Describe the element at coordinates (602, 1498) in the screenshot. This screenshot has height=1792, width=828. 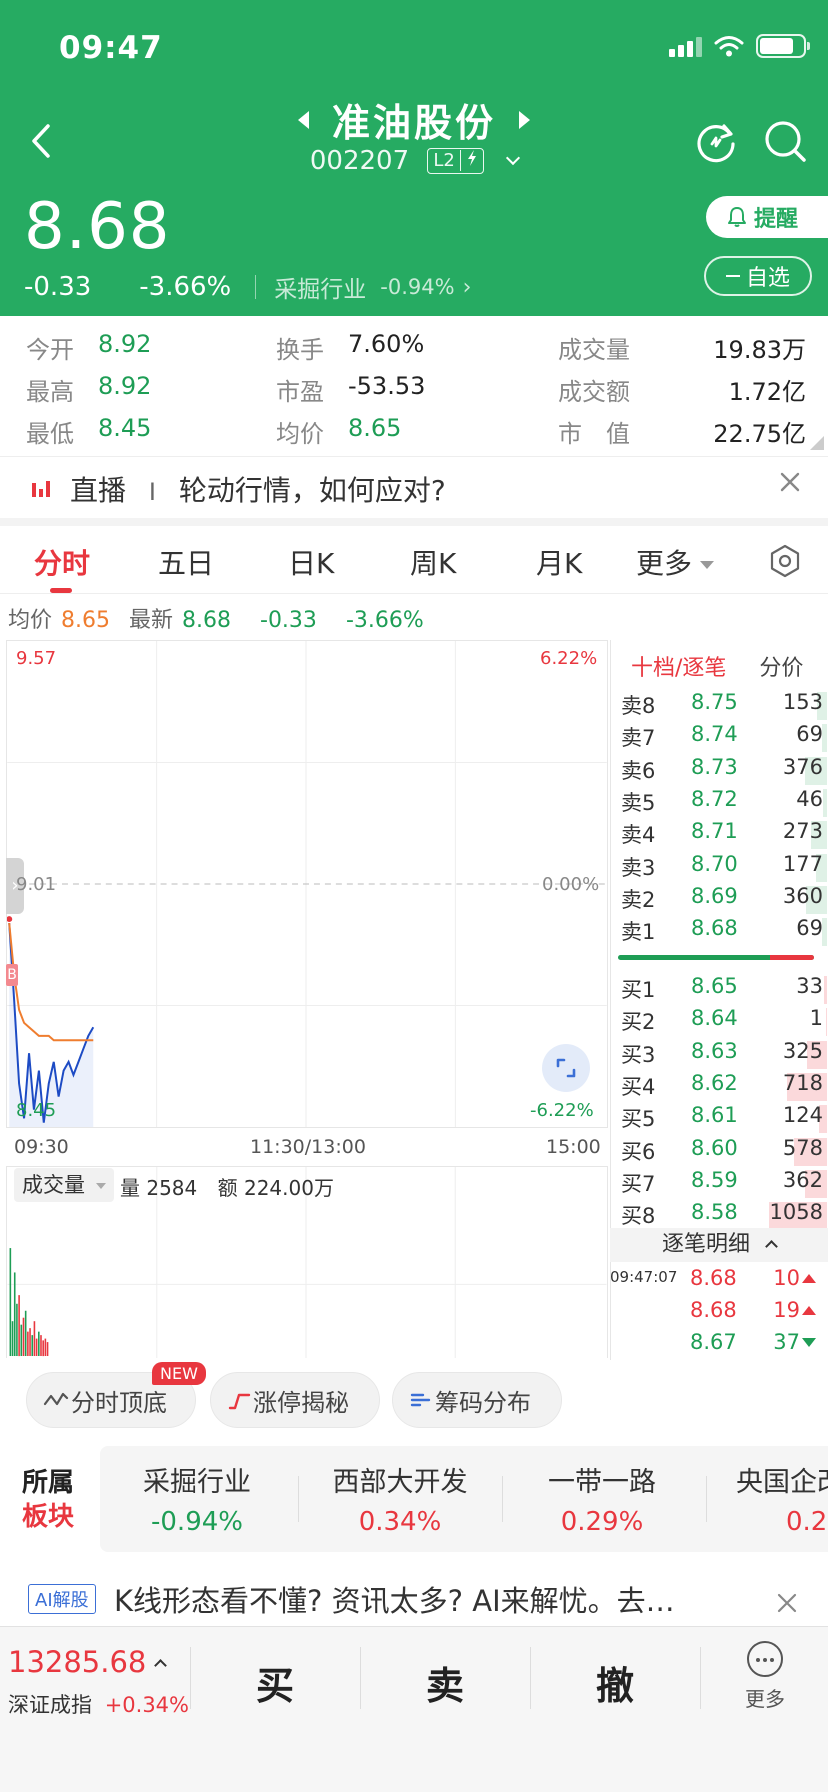
I see `sector-item: 一带一路 0.29%` at that location.